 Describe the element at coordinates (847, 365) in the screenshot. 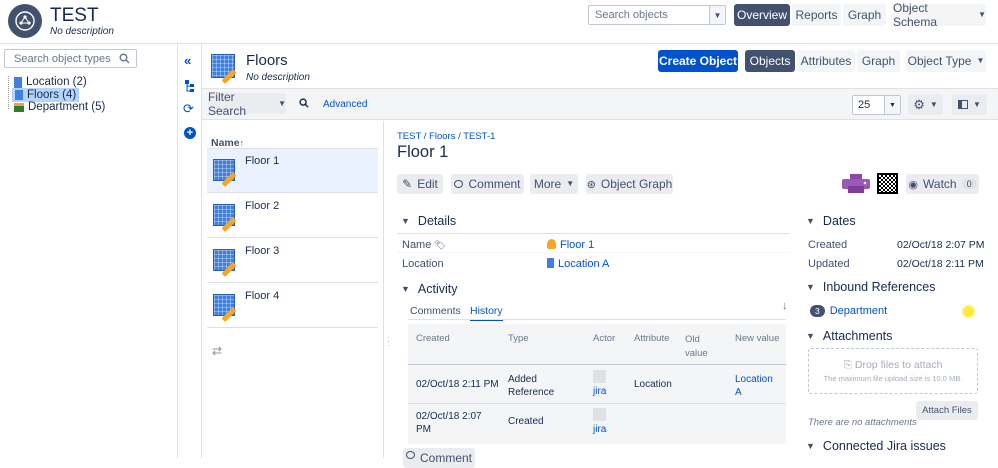

I see `file-icon: ⎘` at that location.